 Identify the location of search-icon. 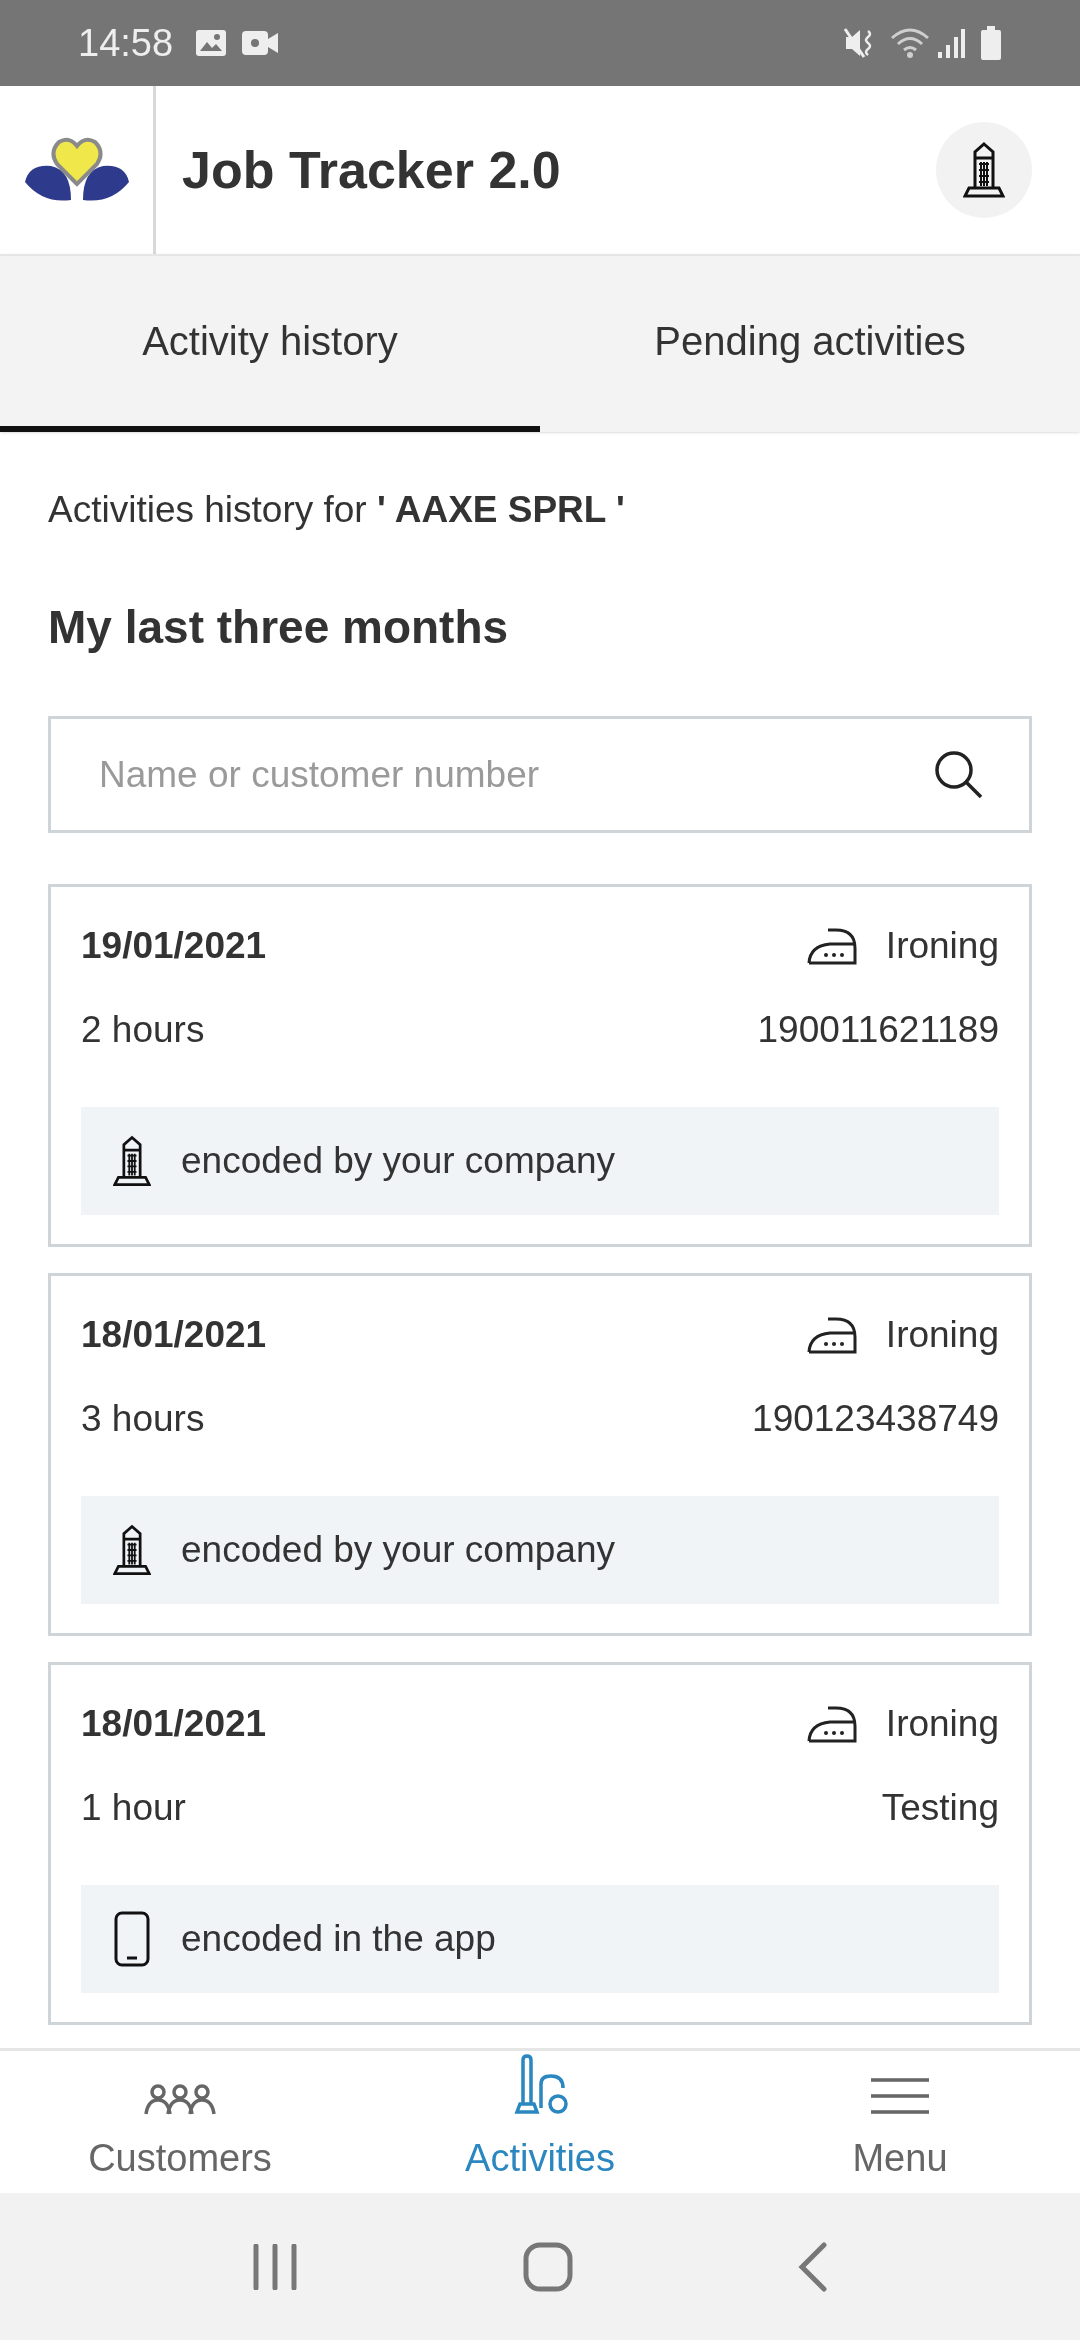
(958, 774).